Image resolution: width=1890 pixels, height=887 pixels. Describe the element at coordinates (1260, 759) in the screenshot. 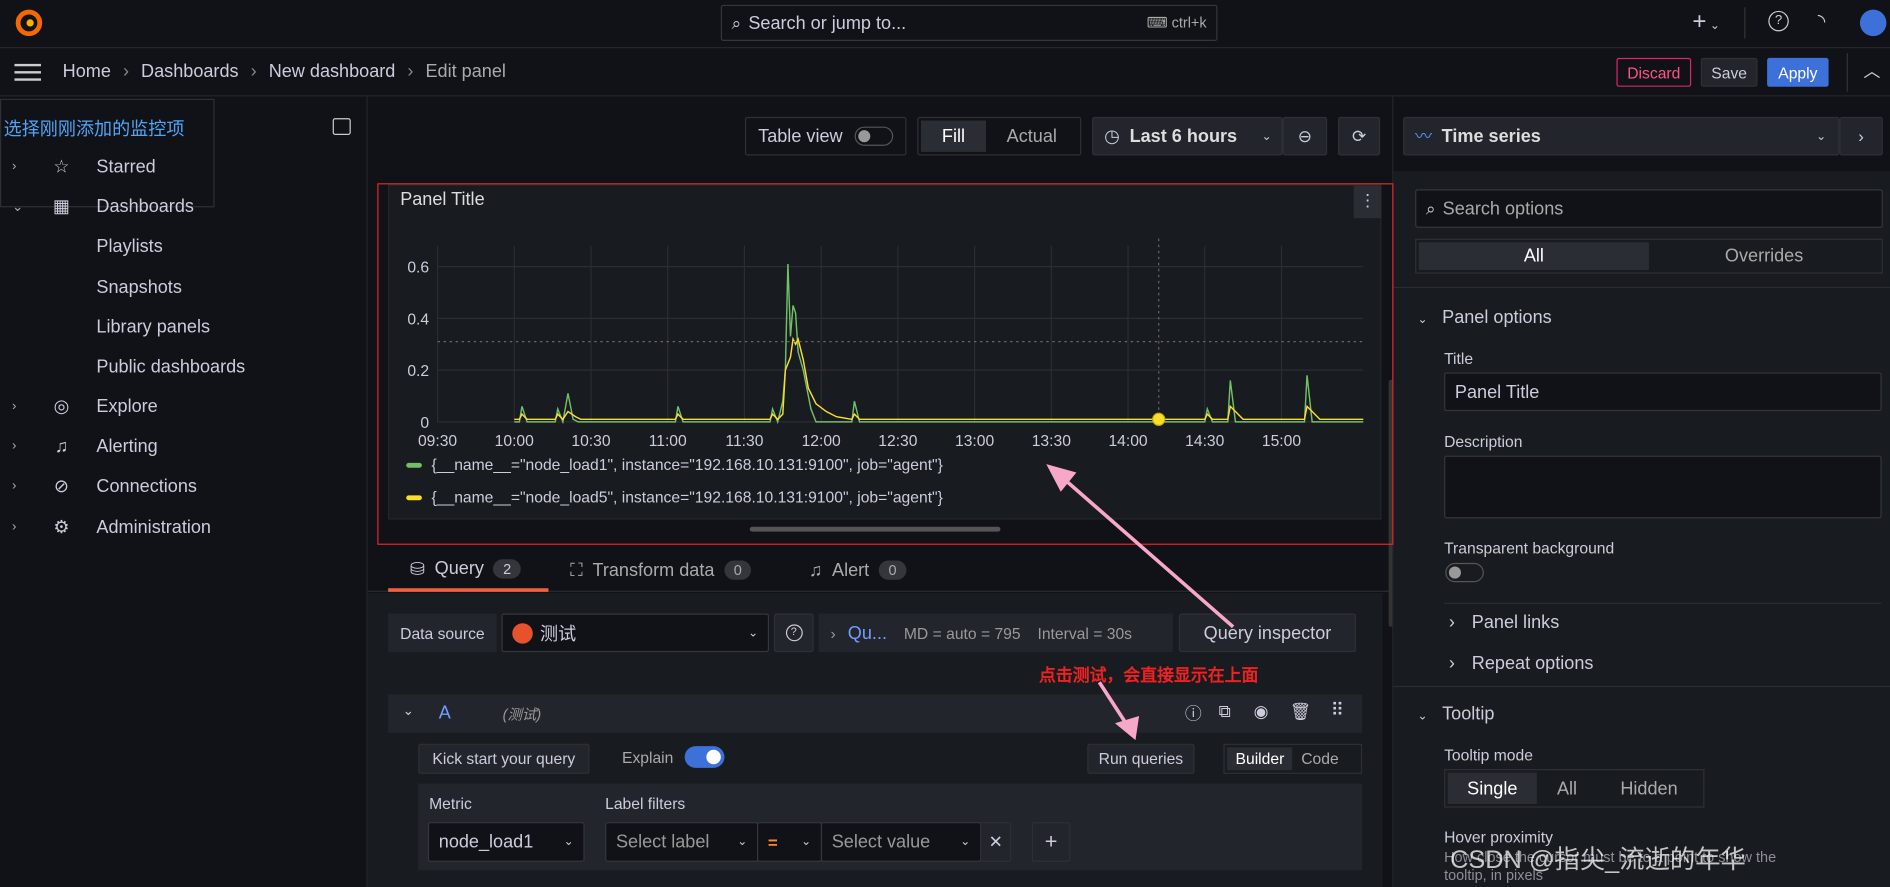

I see `builder-option: Builder` at that location.